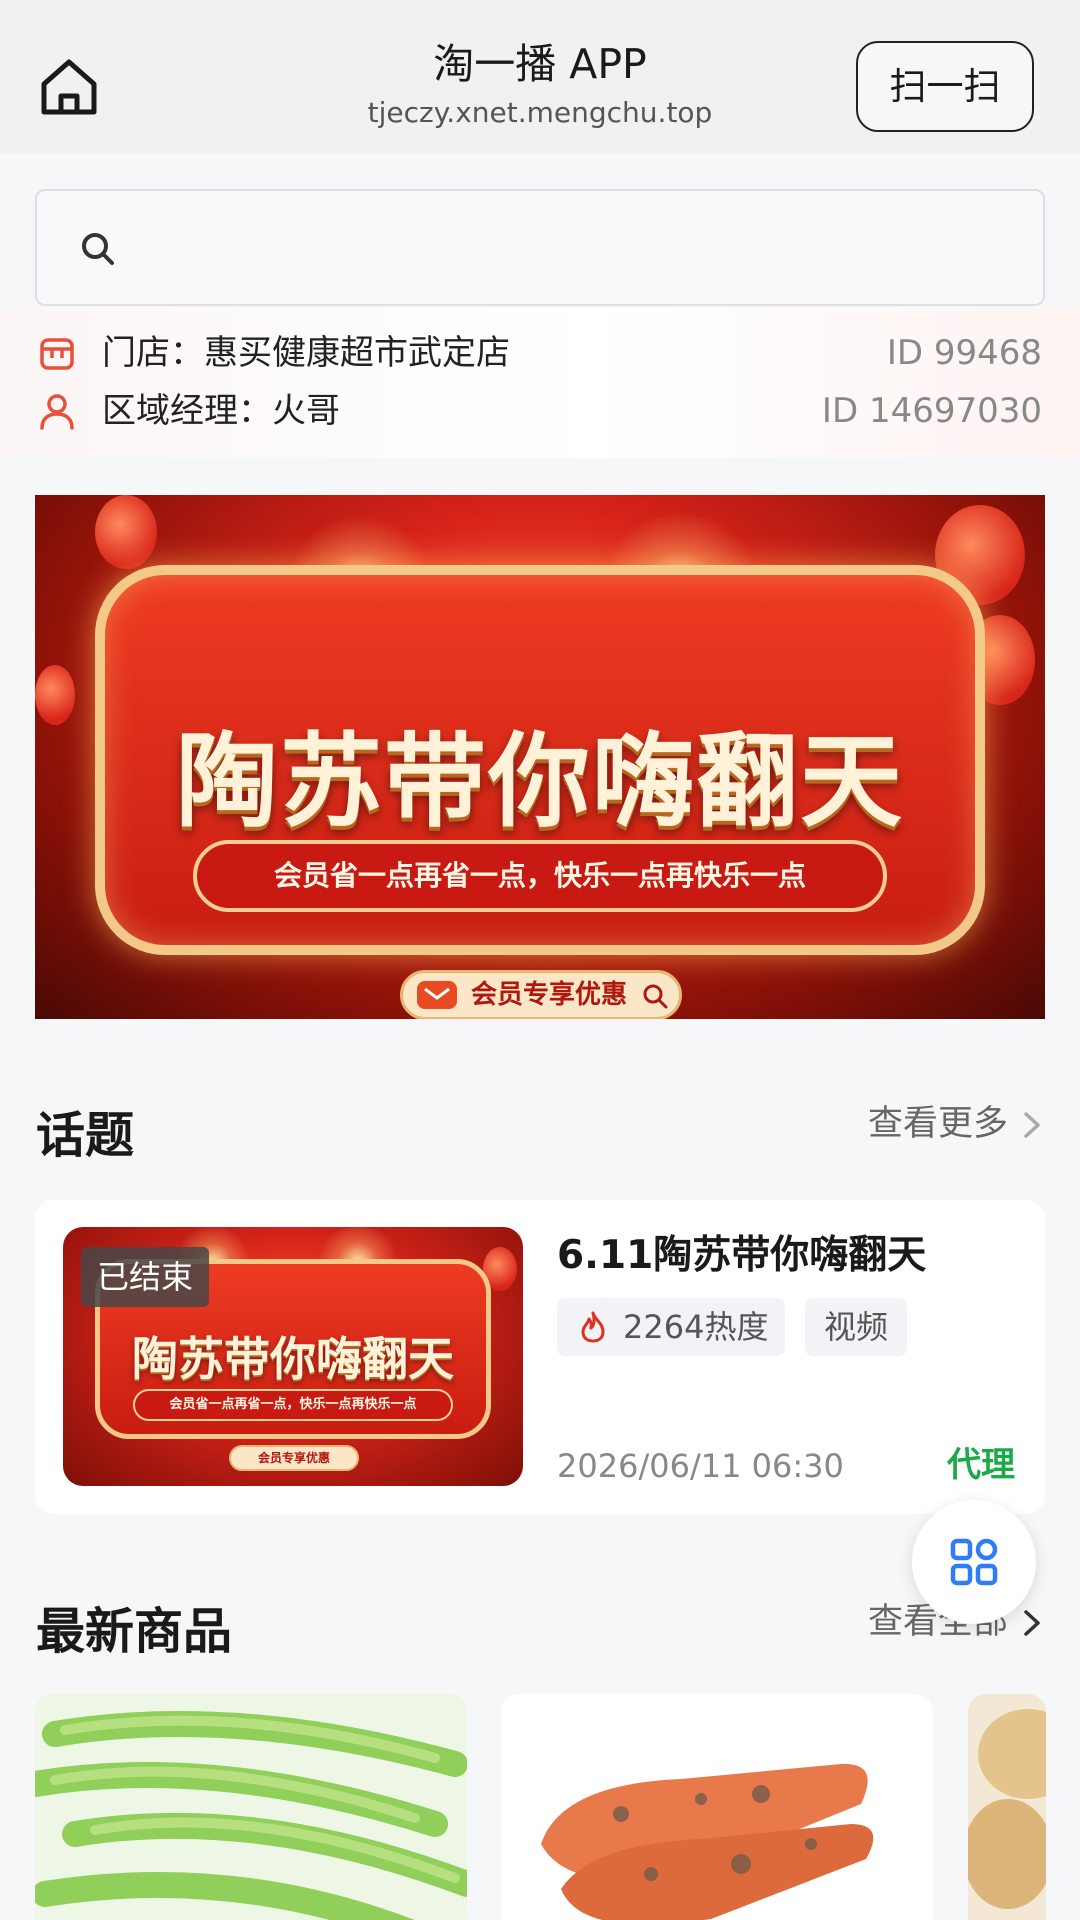 This screenshot has height=1920, width=1080. Describe the element at coordinates (540, 411) in the screenshot. I see `manager-row: 区域经理：火哥 ID 14697030` at that location.